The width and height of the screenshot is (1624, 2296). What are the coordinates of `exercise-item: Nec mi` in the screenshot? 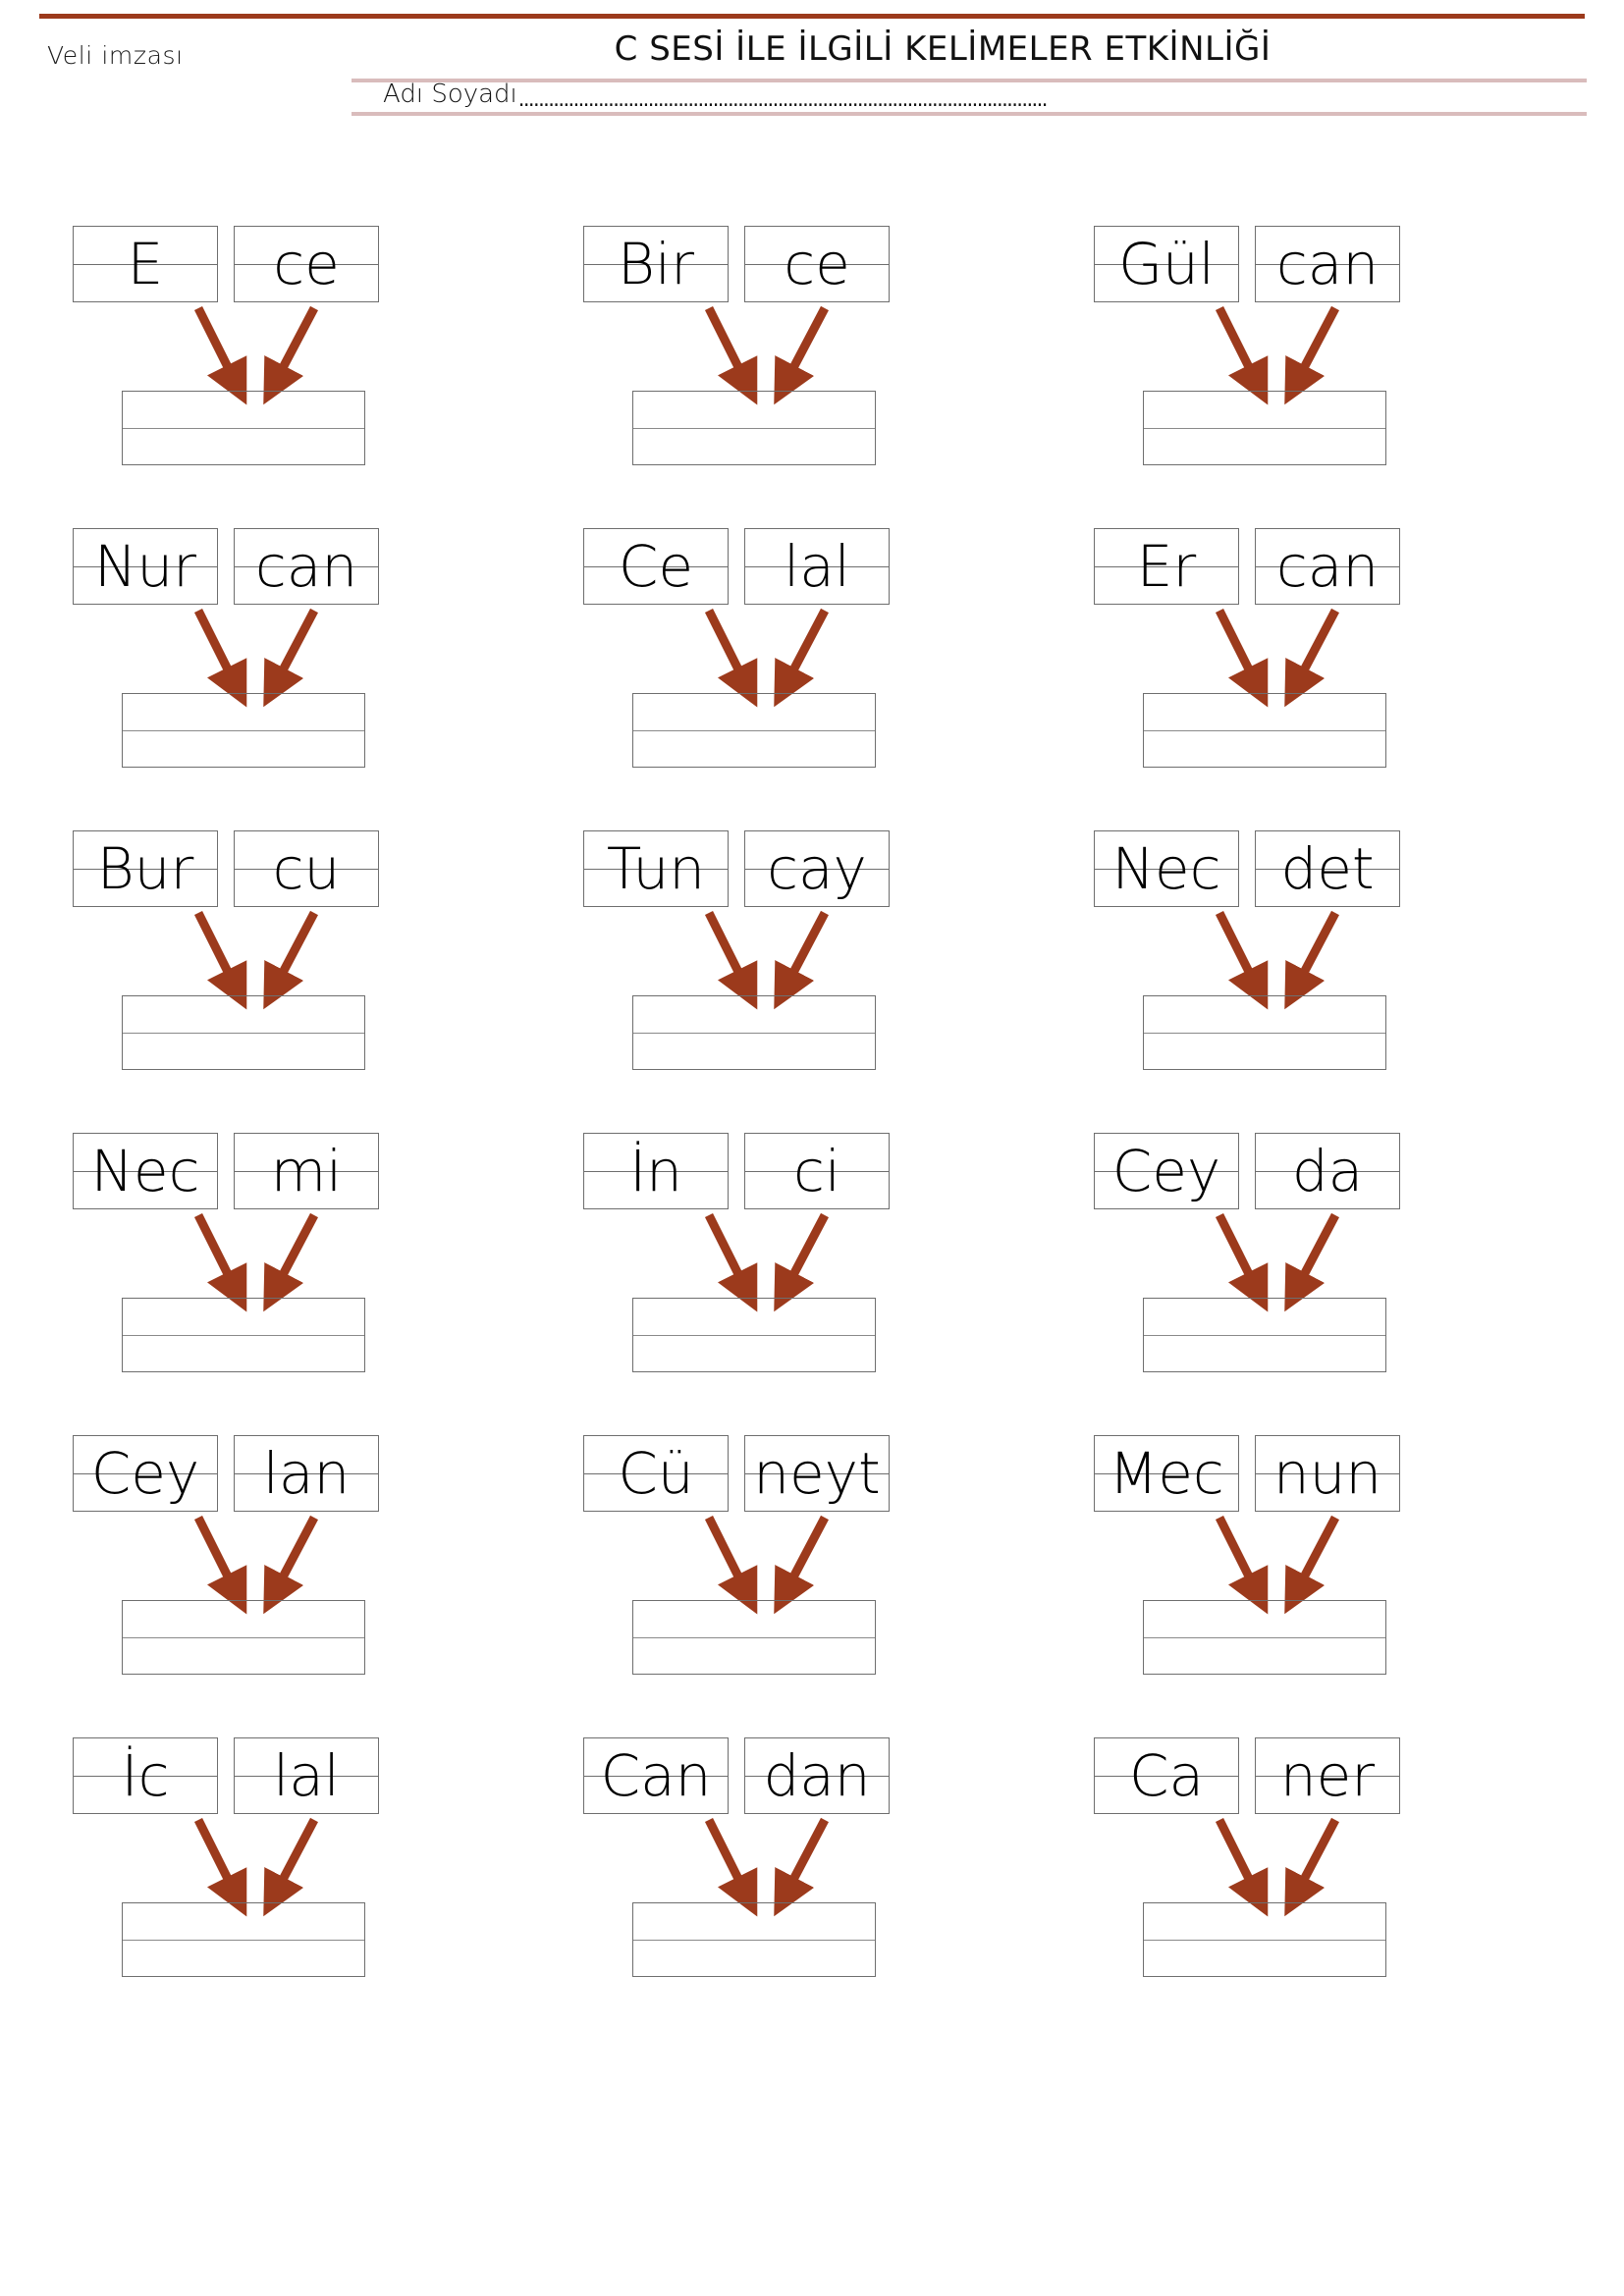 It's located at (316, 1284).